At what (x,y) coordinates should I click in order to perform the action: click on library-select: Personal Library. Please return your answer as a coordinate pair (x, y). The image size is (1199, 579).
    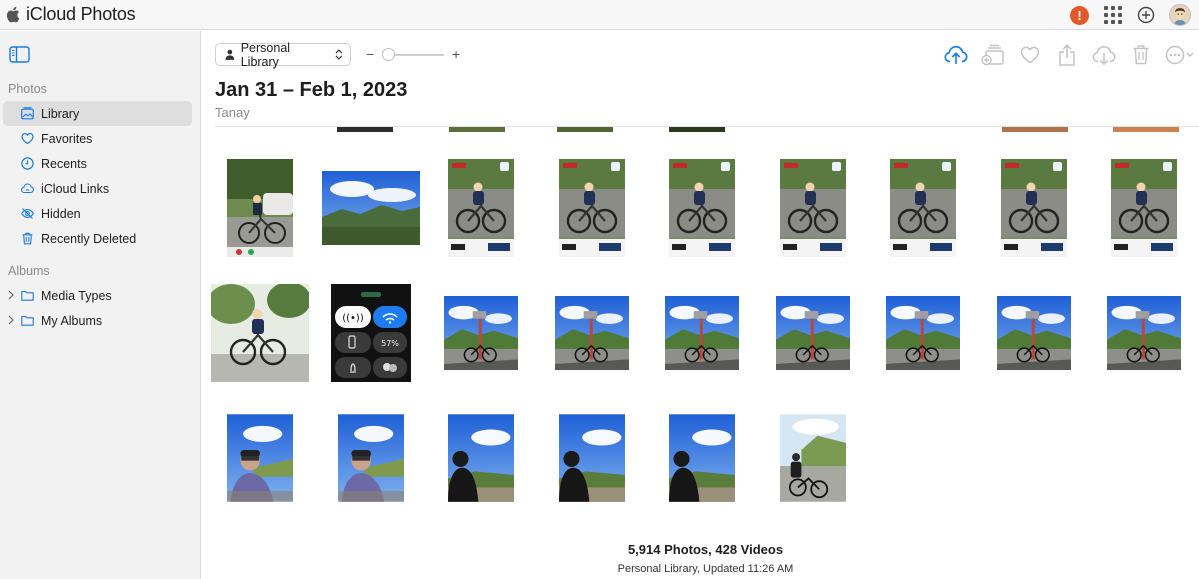
    Looking at the image, I should click on (283, 54).